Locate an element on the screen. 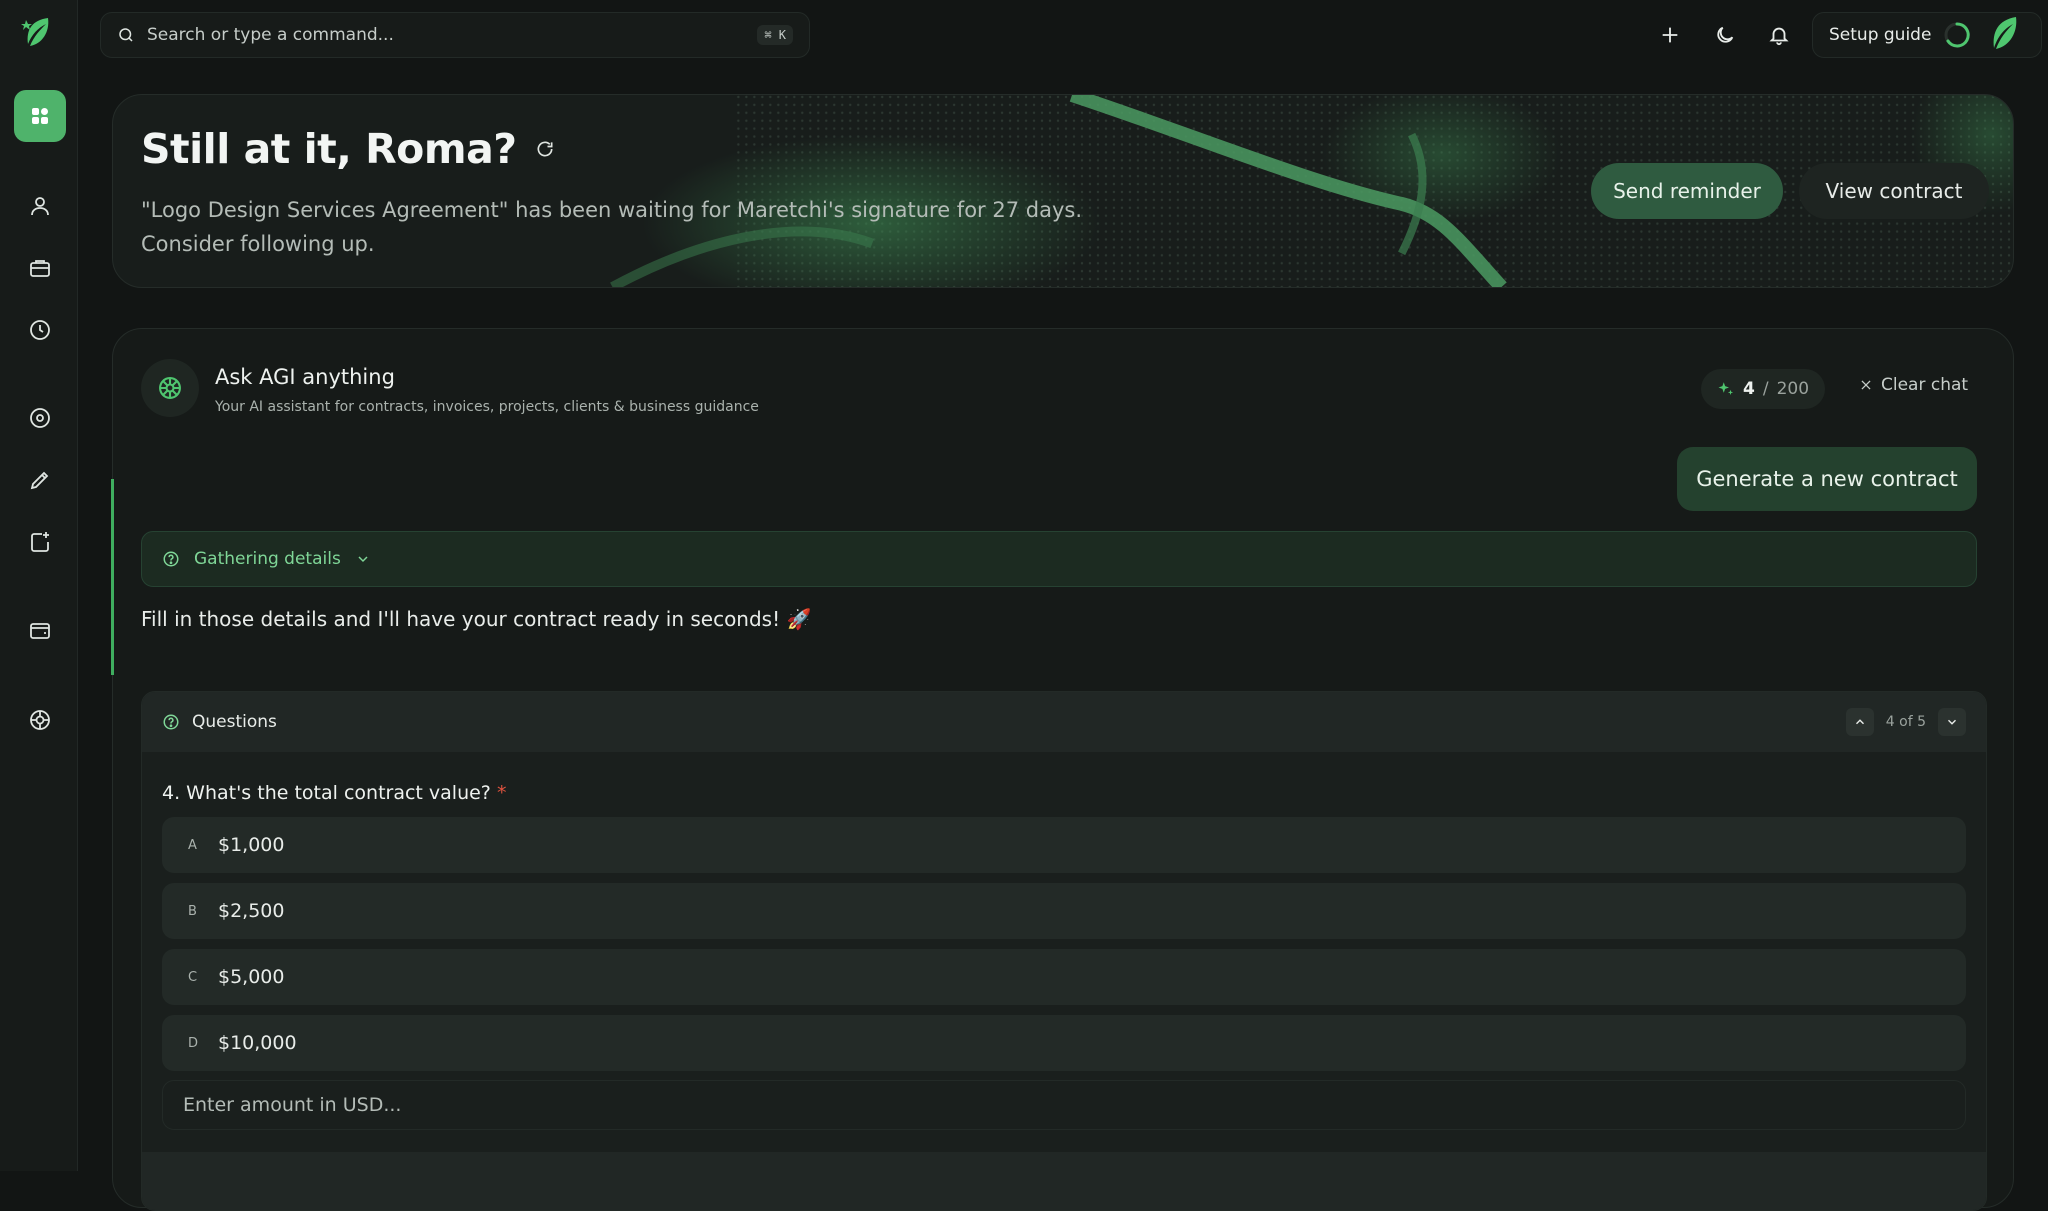  question-text: 4. What's the total contract value? * is located at coordinates (334, 793).